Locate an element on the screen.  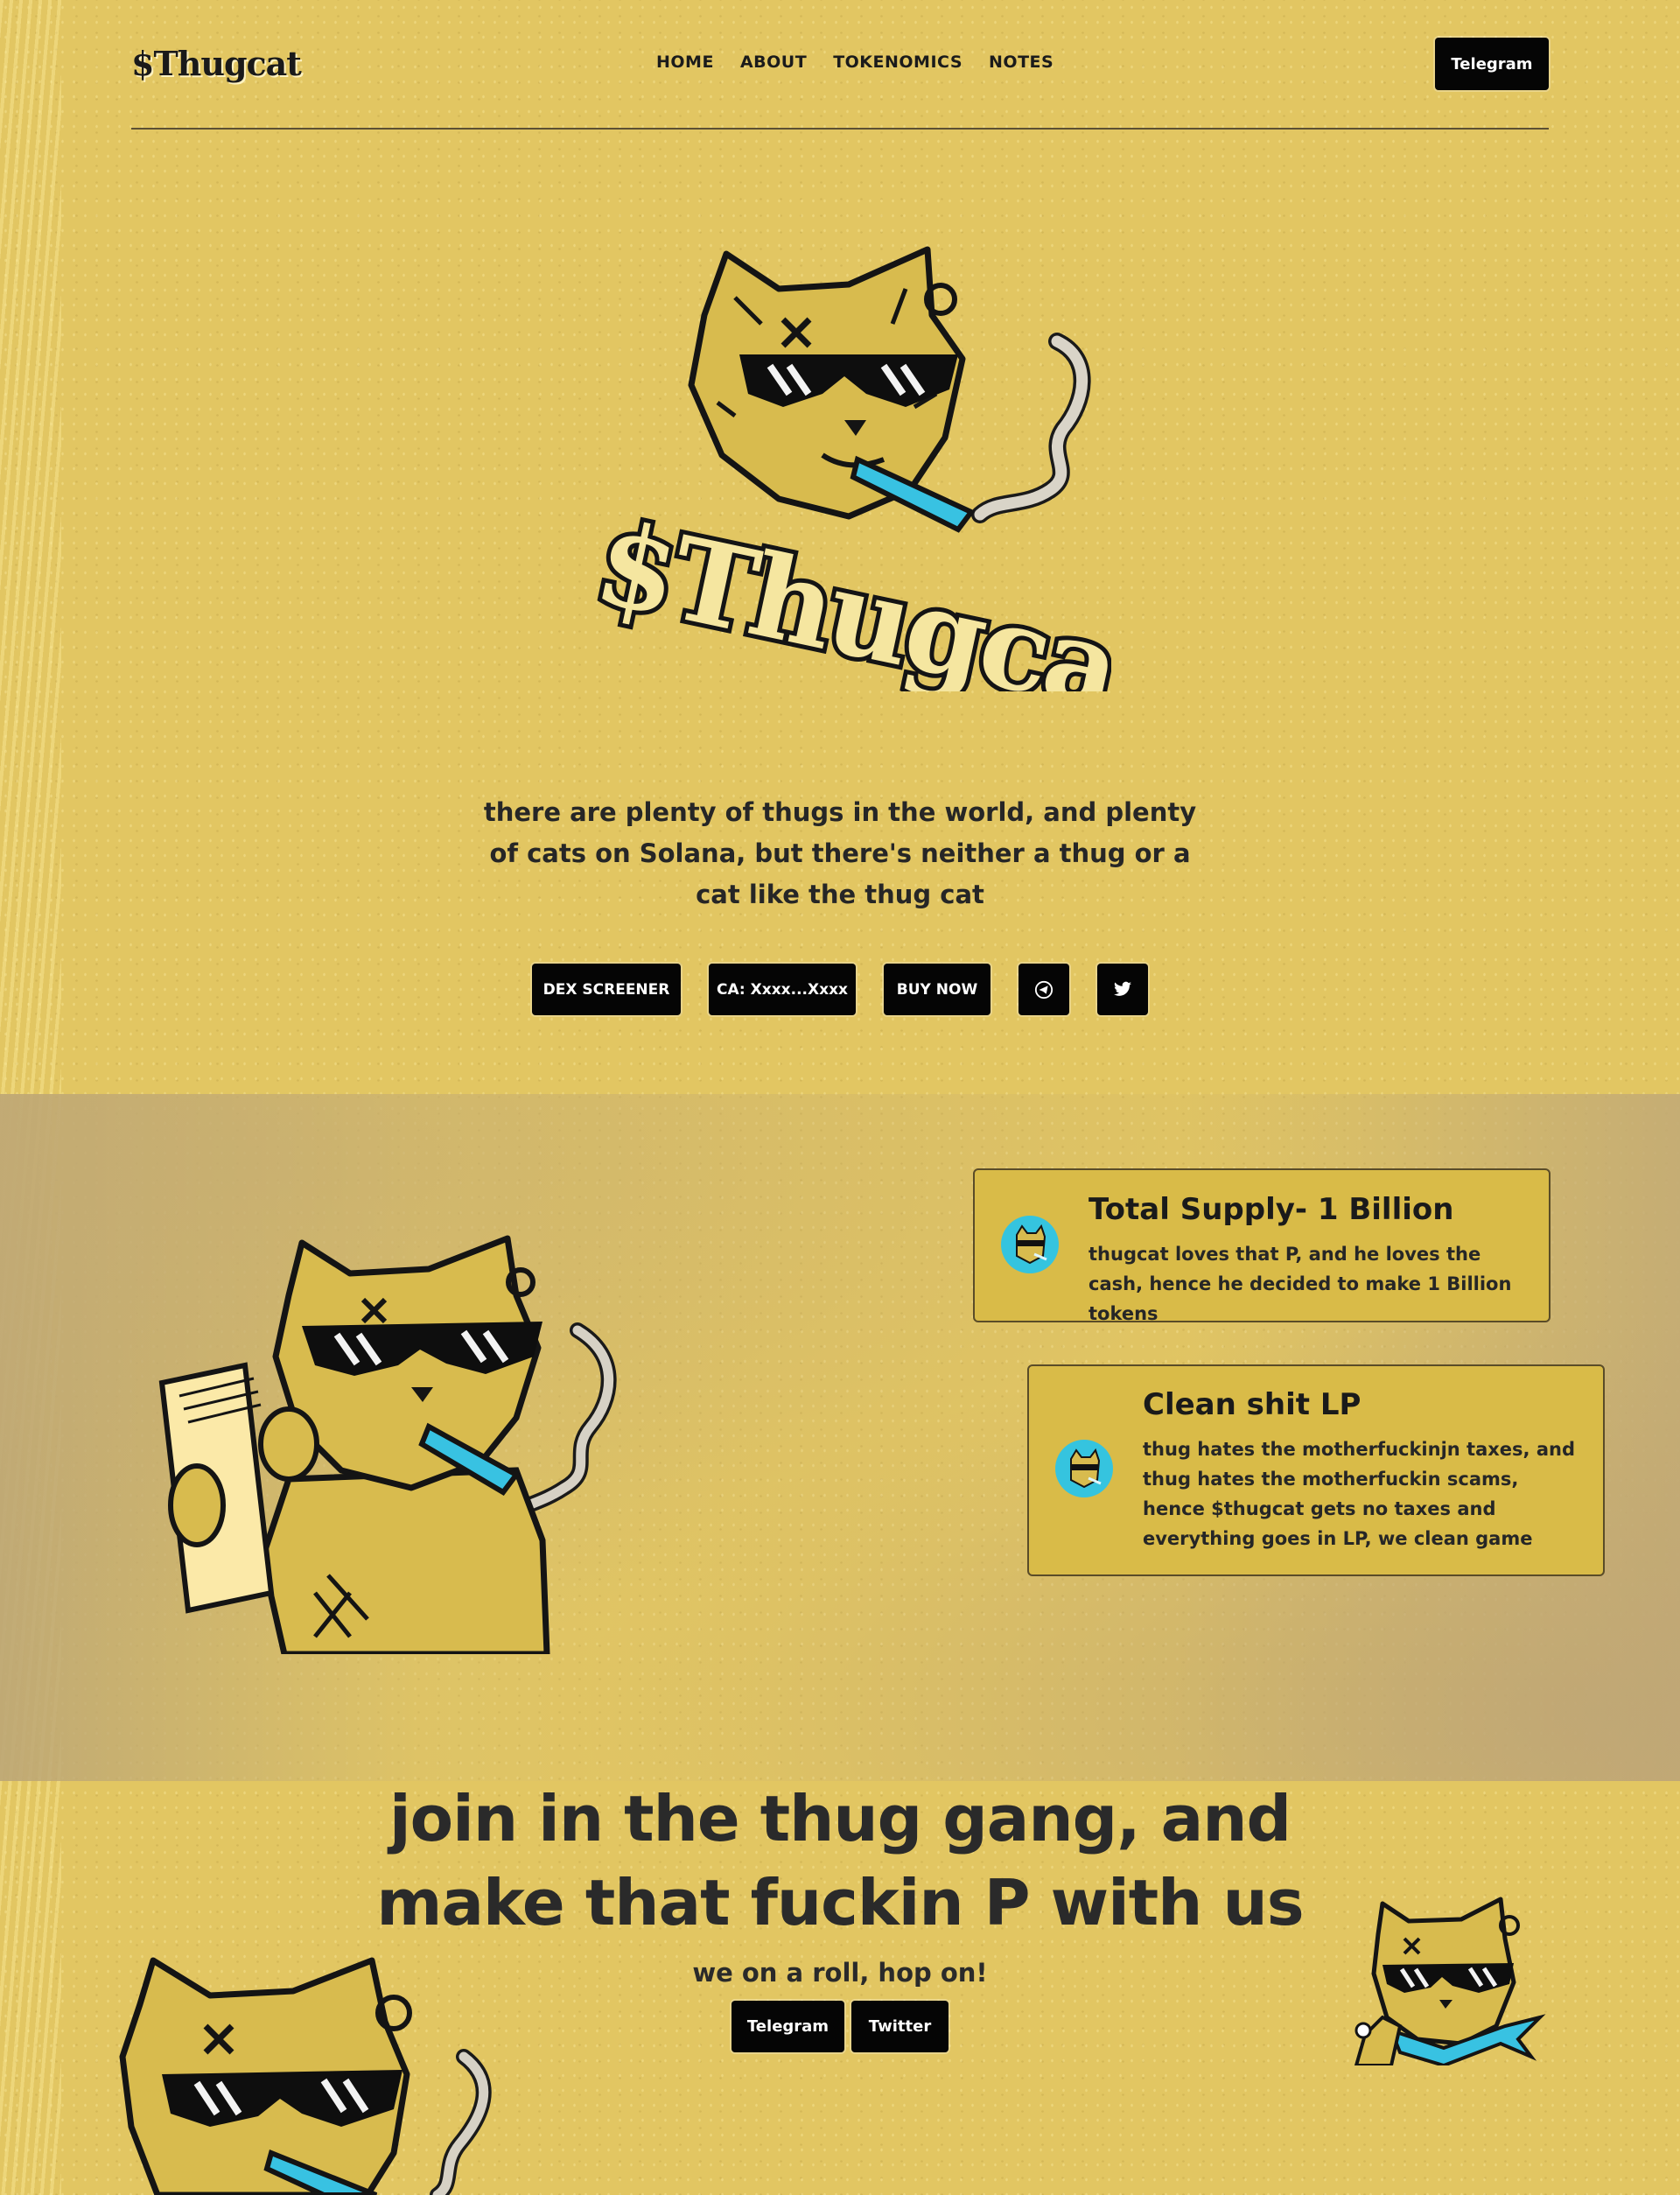
join-twitter-button: Twitter is located at coordinates (899, 2026).